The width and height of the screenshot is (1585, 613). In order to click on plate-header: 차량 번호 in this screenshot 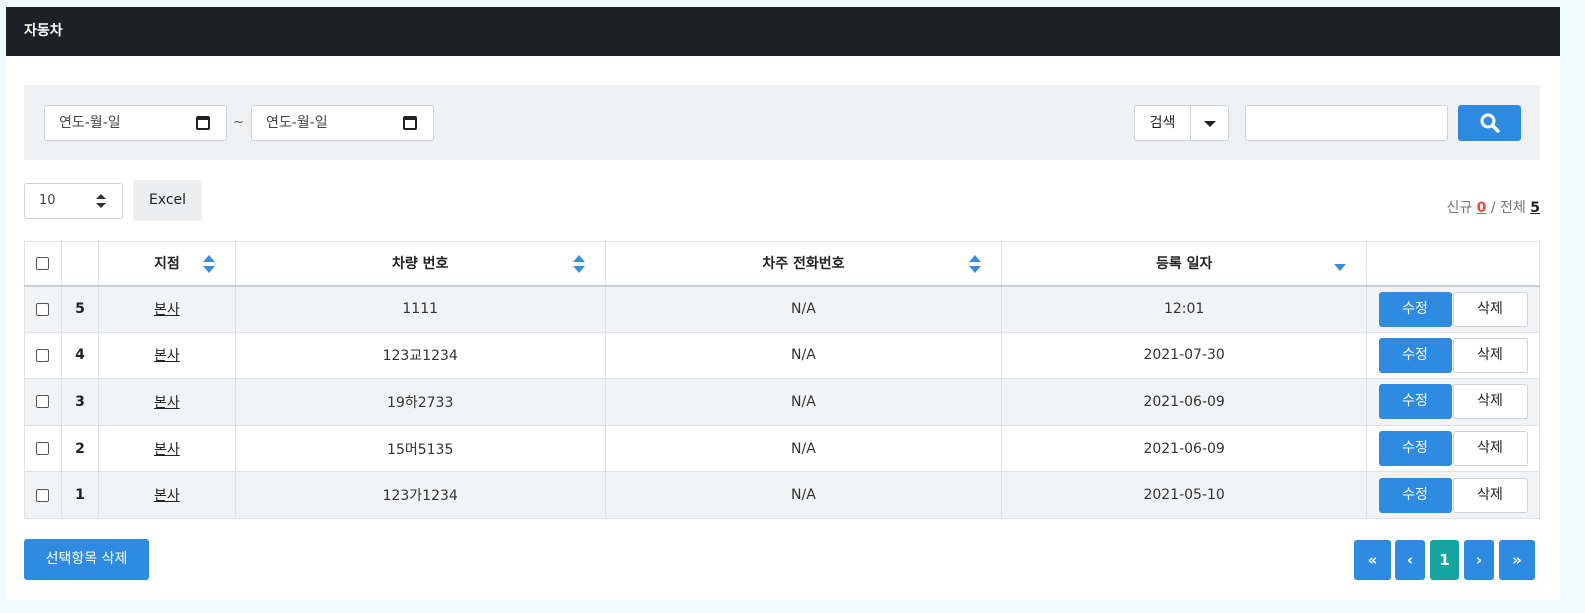, I will do `click(420, 264)`.